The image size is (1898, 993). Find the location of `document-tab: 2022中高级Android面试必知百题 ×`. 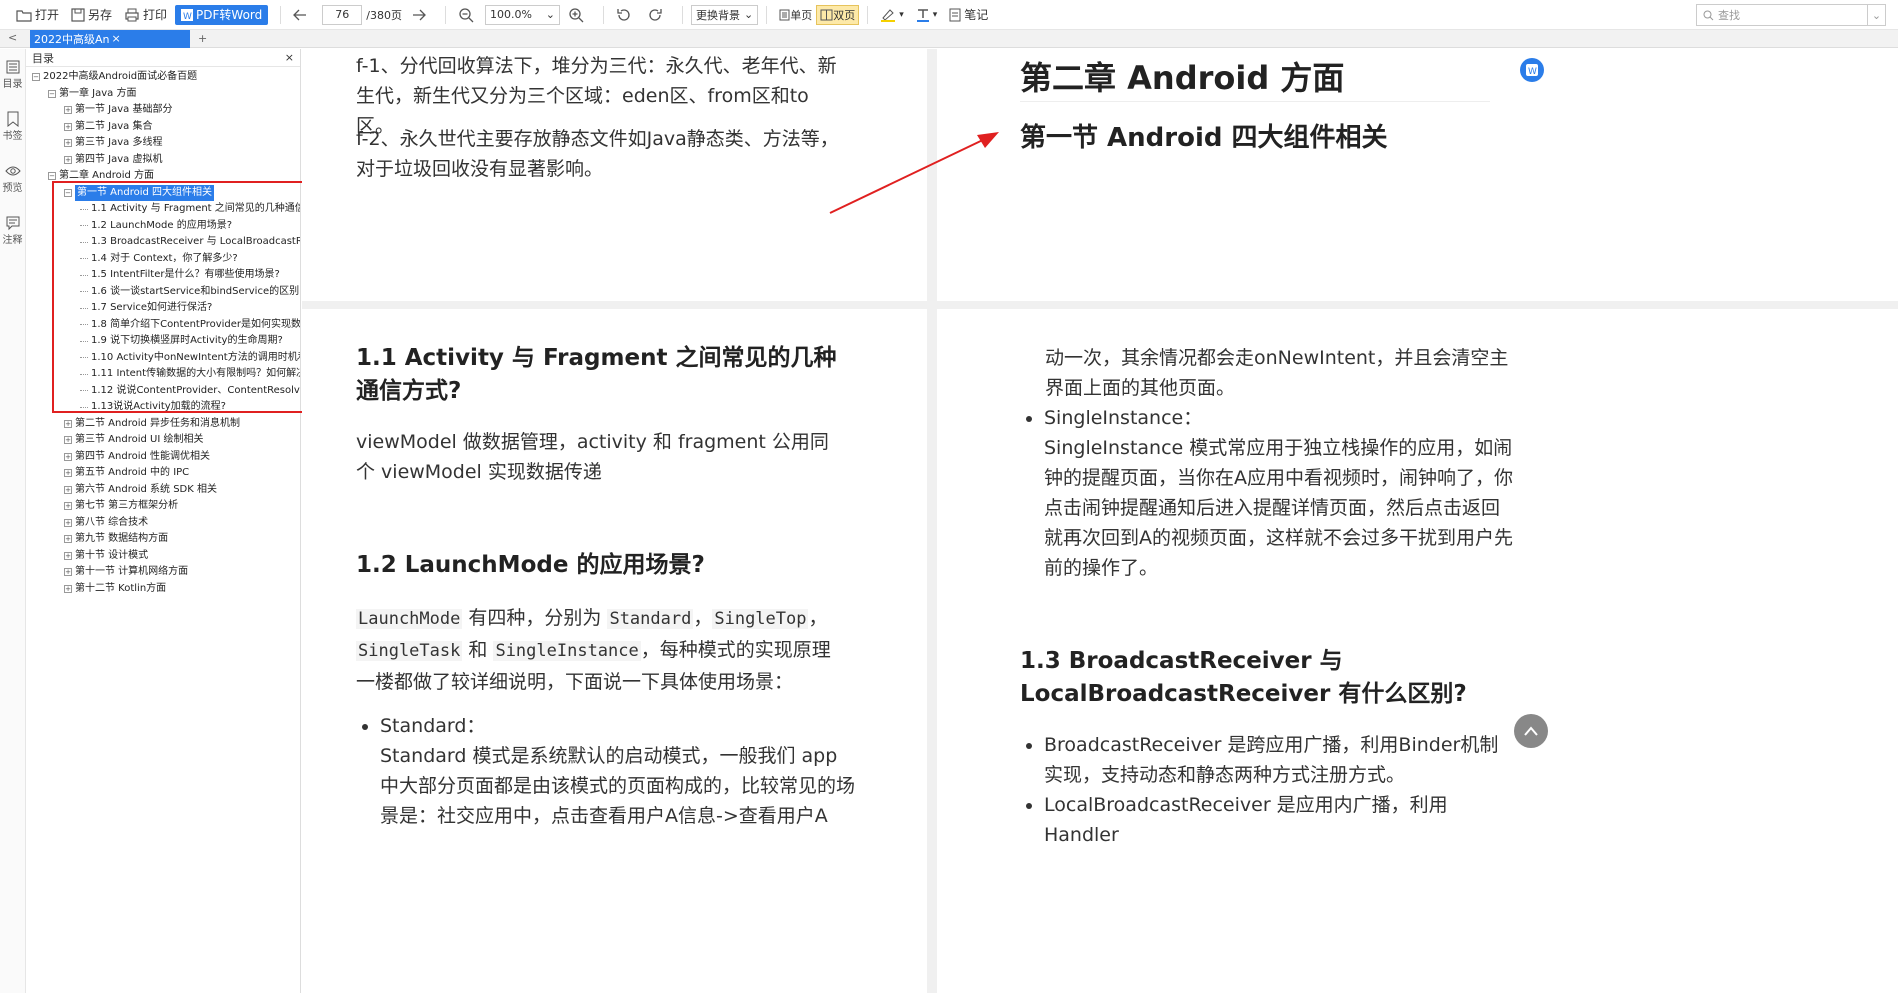

document-tab: 2022中高级Android面试必知百题 × is located at coordinates (110, 38).